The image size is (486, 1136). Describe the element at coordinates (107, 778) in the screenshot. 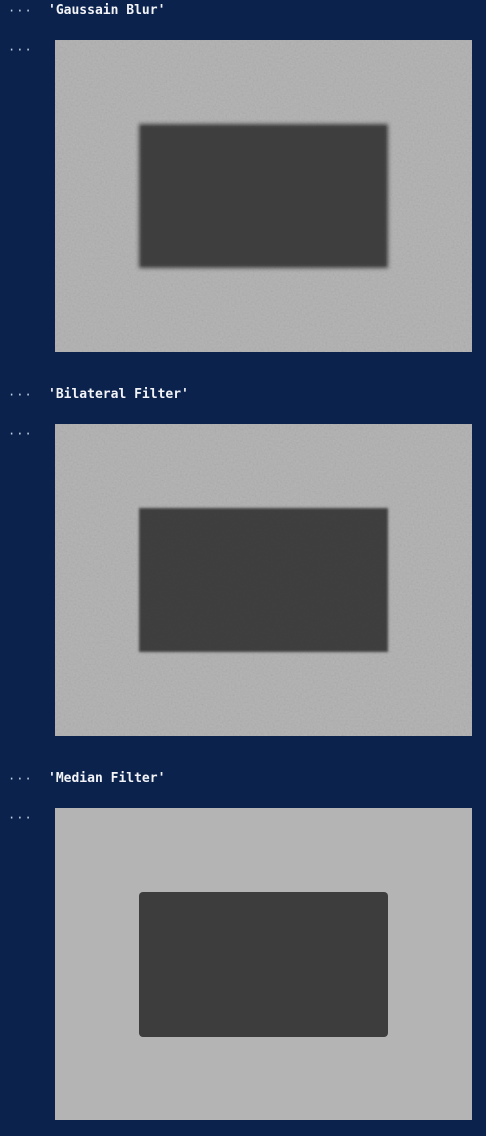

I see `output-text-median: 'Median Filter'` at that location.